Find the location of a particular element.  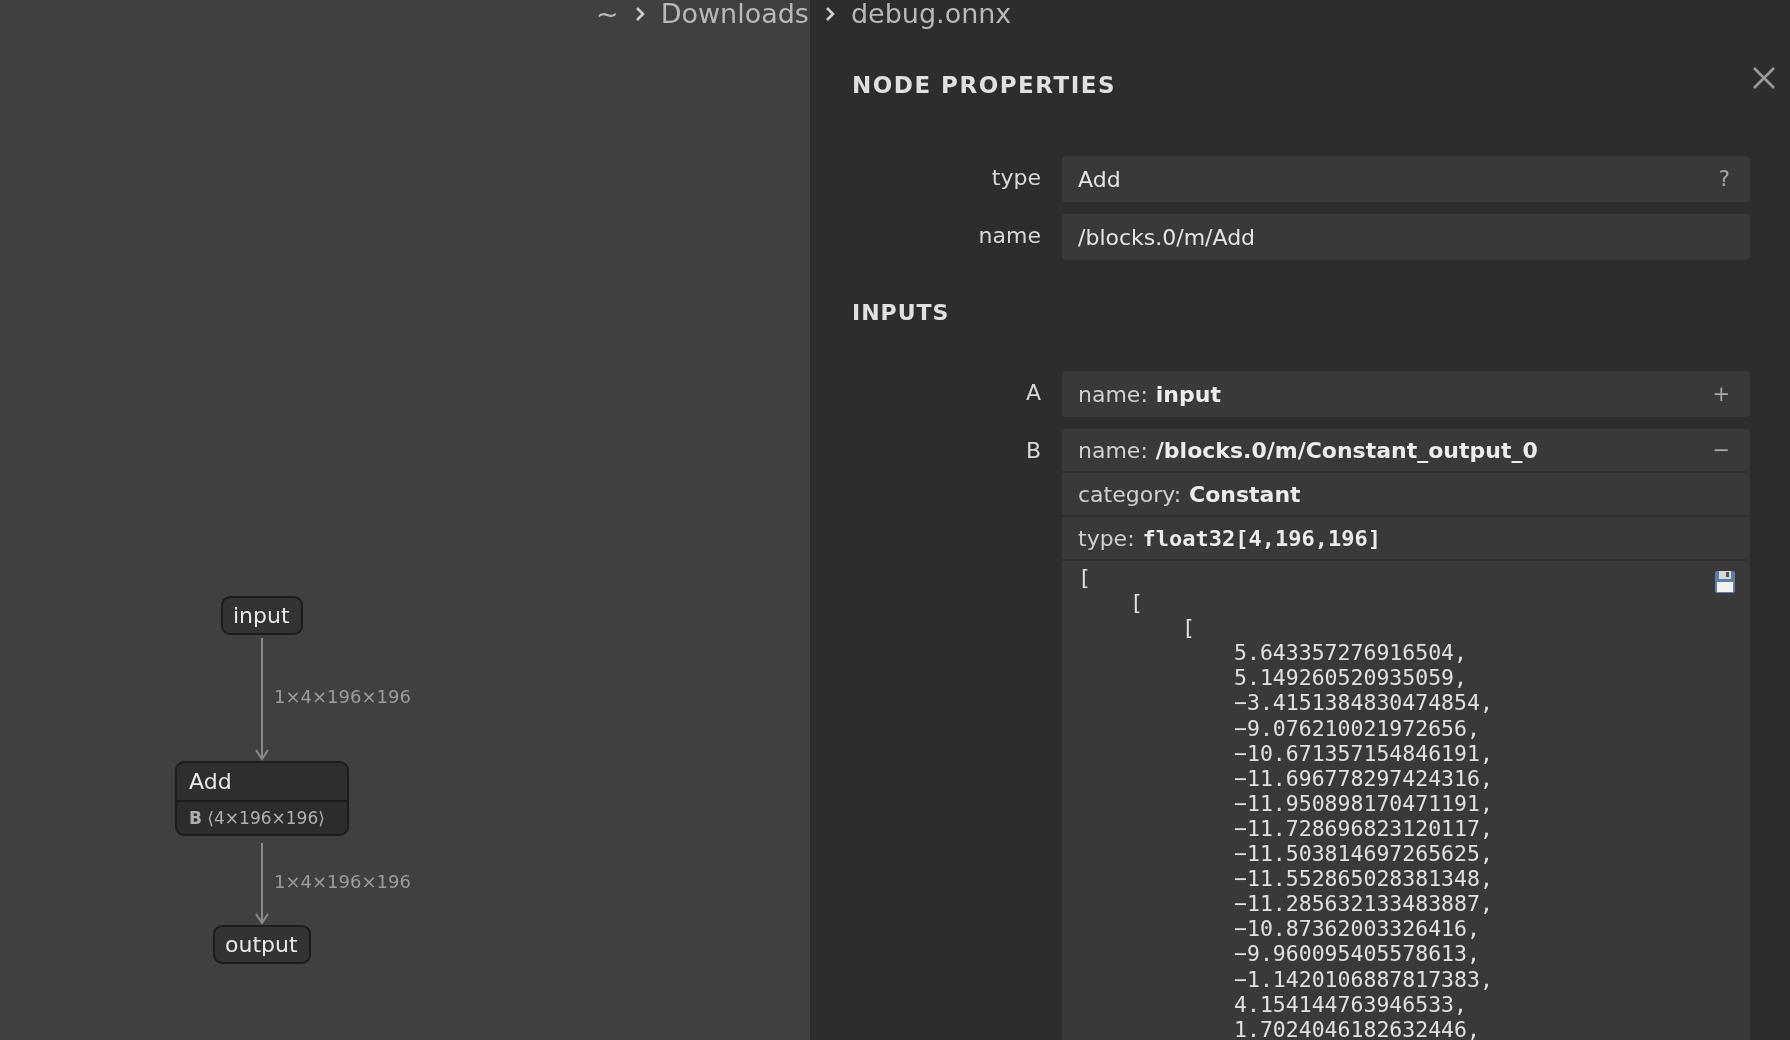

field-value: float32[4,196,196] is located at coordinates (1261, 538).